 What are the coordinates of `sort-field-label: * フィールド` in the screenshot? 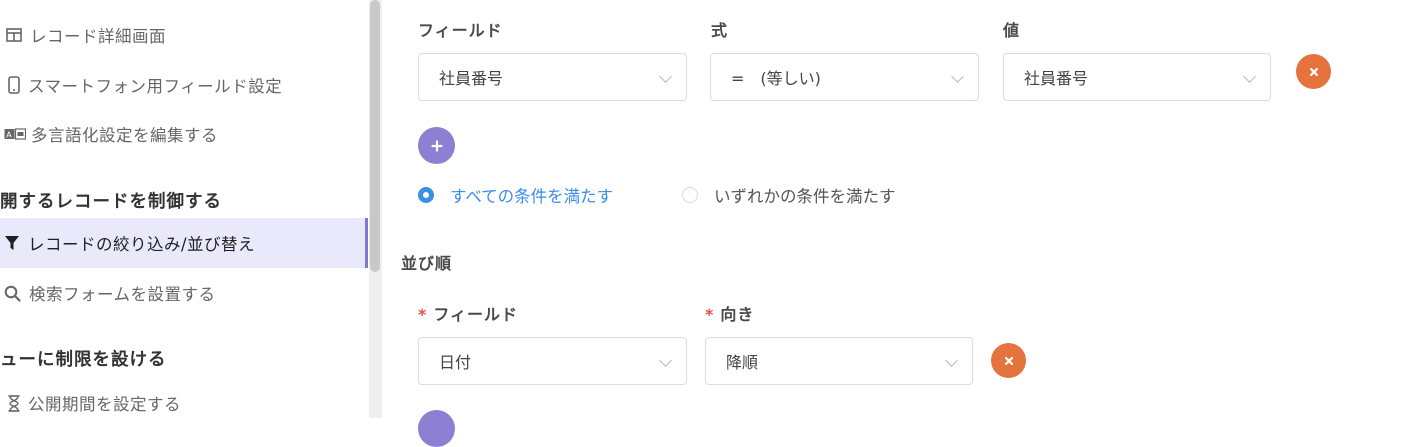 It's located at (468, 313).